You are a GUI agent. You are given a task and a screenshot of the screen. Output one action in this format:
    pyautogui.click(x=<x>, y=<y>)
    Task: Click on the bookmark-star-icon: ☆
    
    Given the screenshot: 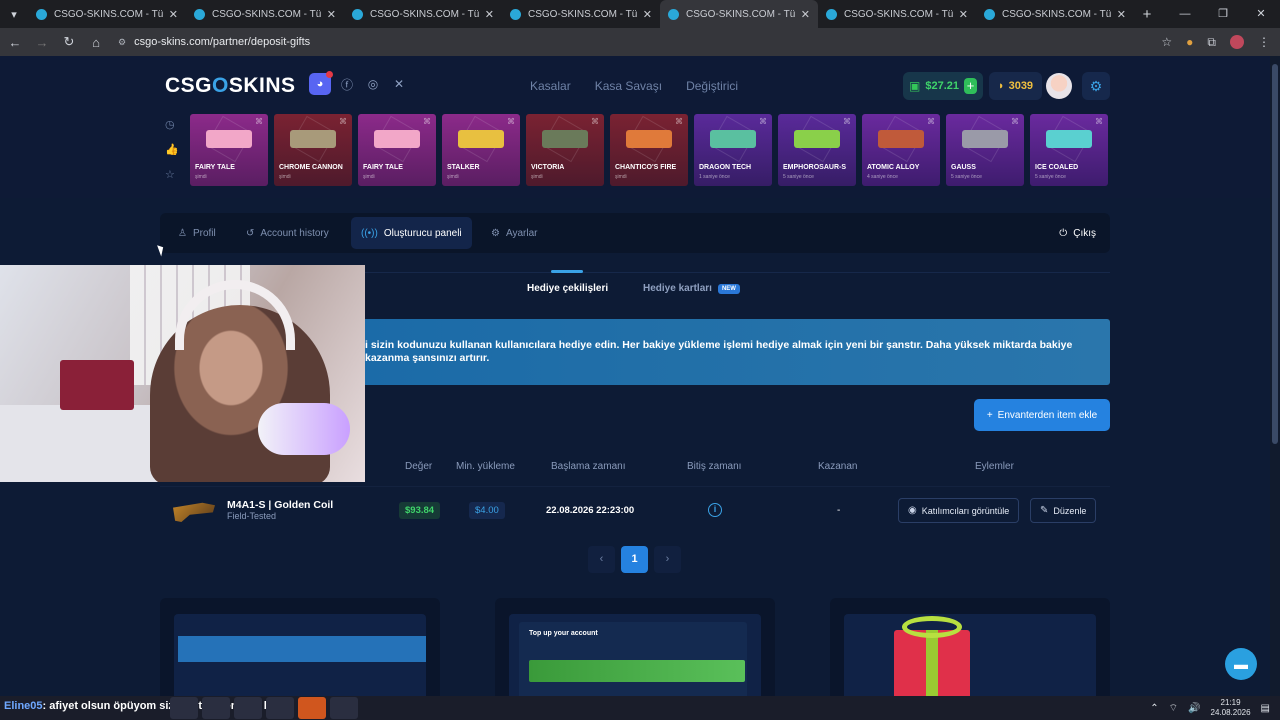 What is the action you would take?
    pyautogui.click(x=1166, y=42)
    